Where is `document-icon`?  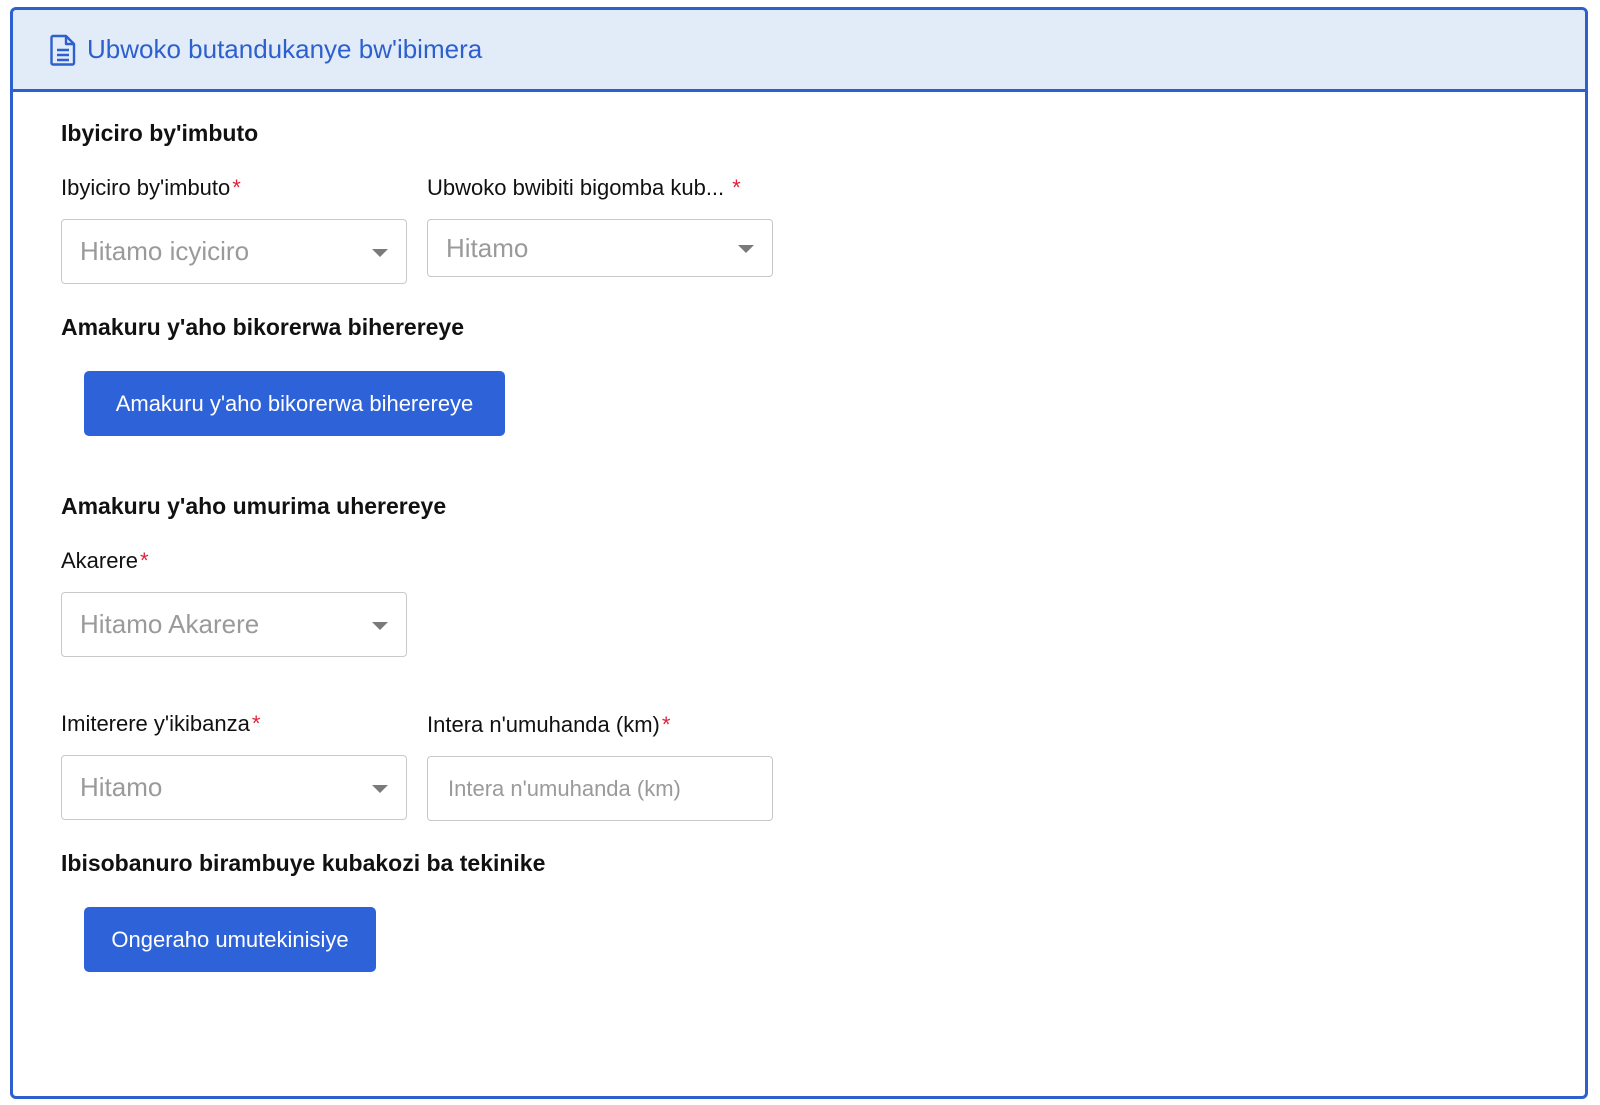
document-icon is located at coordinates (63, 50).